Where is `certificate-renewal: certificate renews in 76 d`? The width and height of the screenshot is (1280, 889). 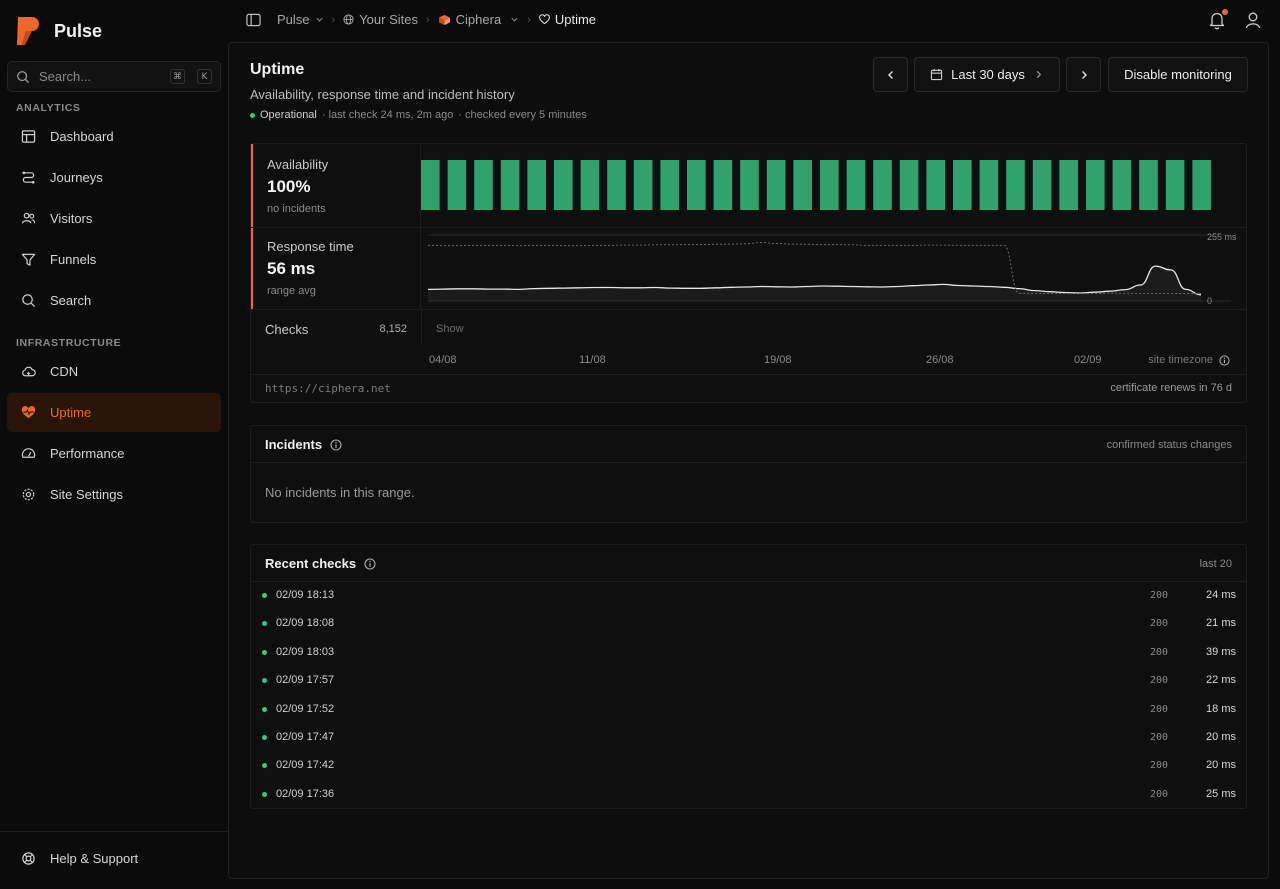 certificate-renewal: certificate renews in 76 d is located at coordinates (1171, 388).